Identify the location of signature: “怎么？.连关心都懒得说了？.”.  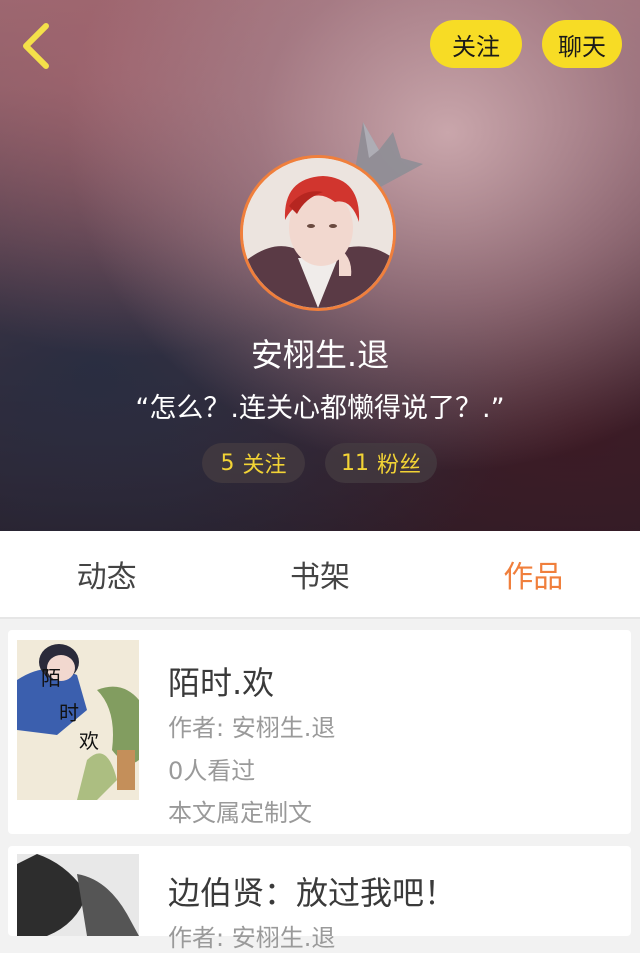
(320, 408).